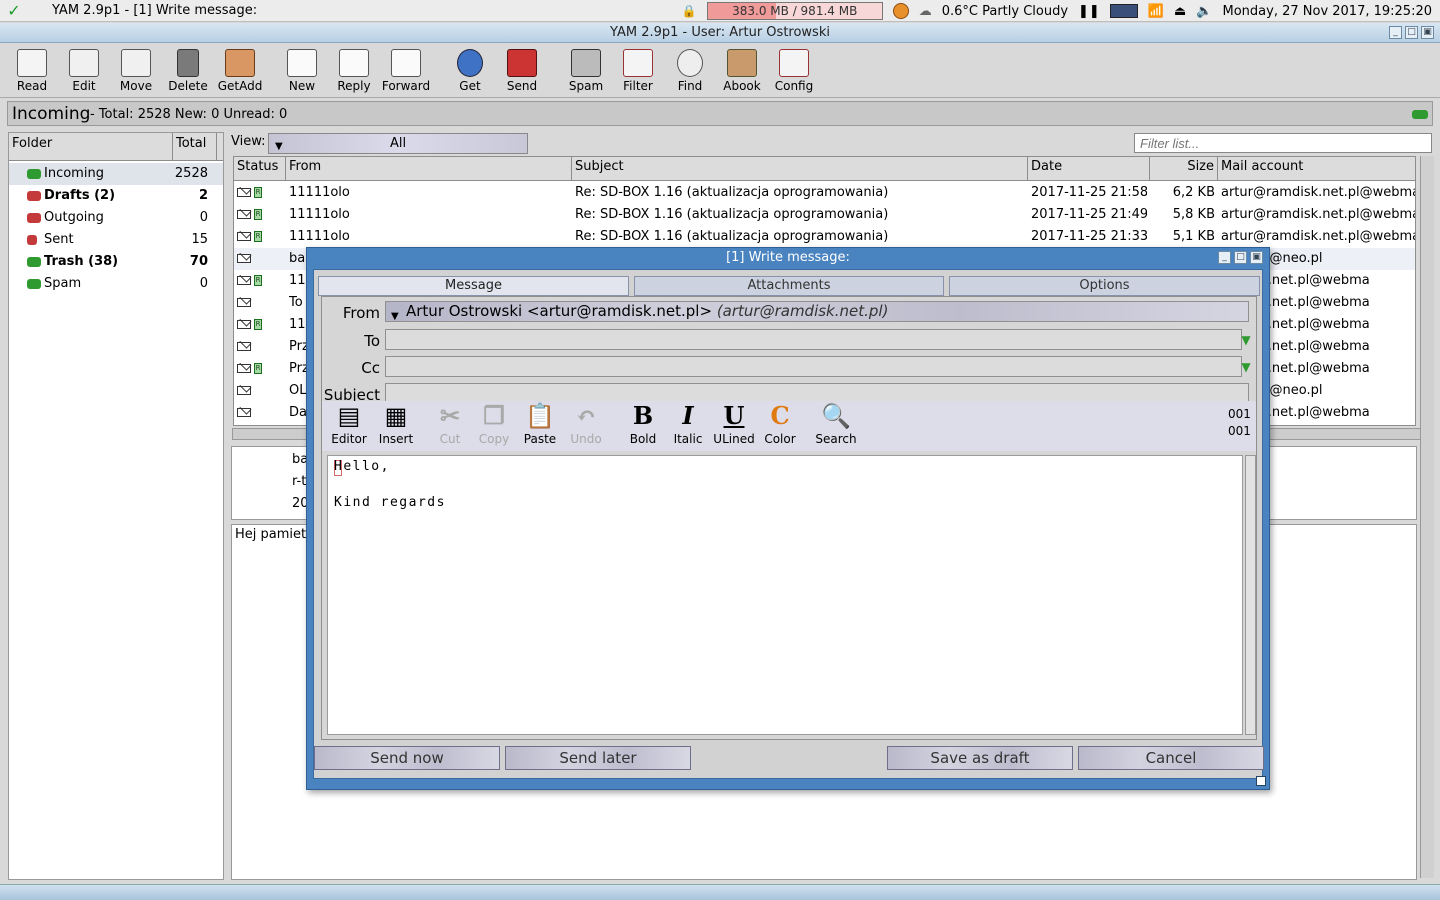 This screenshot has width=1440, height=900. What do you see at coordinates (1171, 758) in the screenshot?
I see `cancel-button: Cancel` at bounding box center [1171, 758].